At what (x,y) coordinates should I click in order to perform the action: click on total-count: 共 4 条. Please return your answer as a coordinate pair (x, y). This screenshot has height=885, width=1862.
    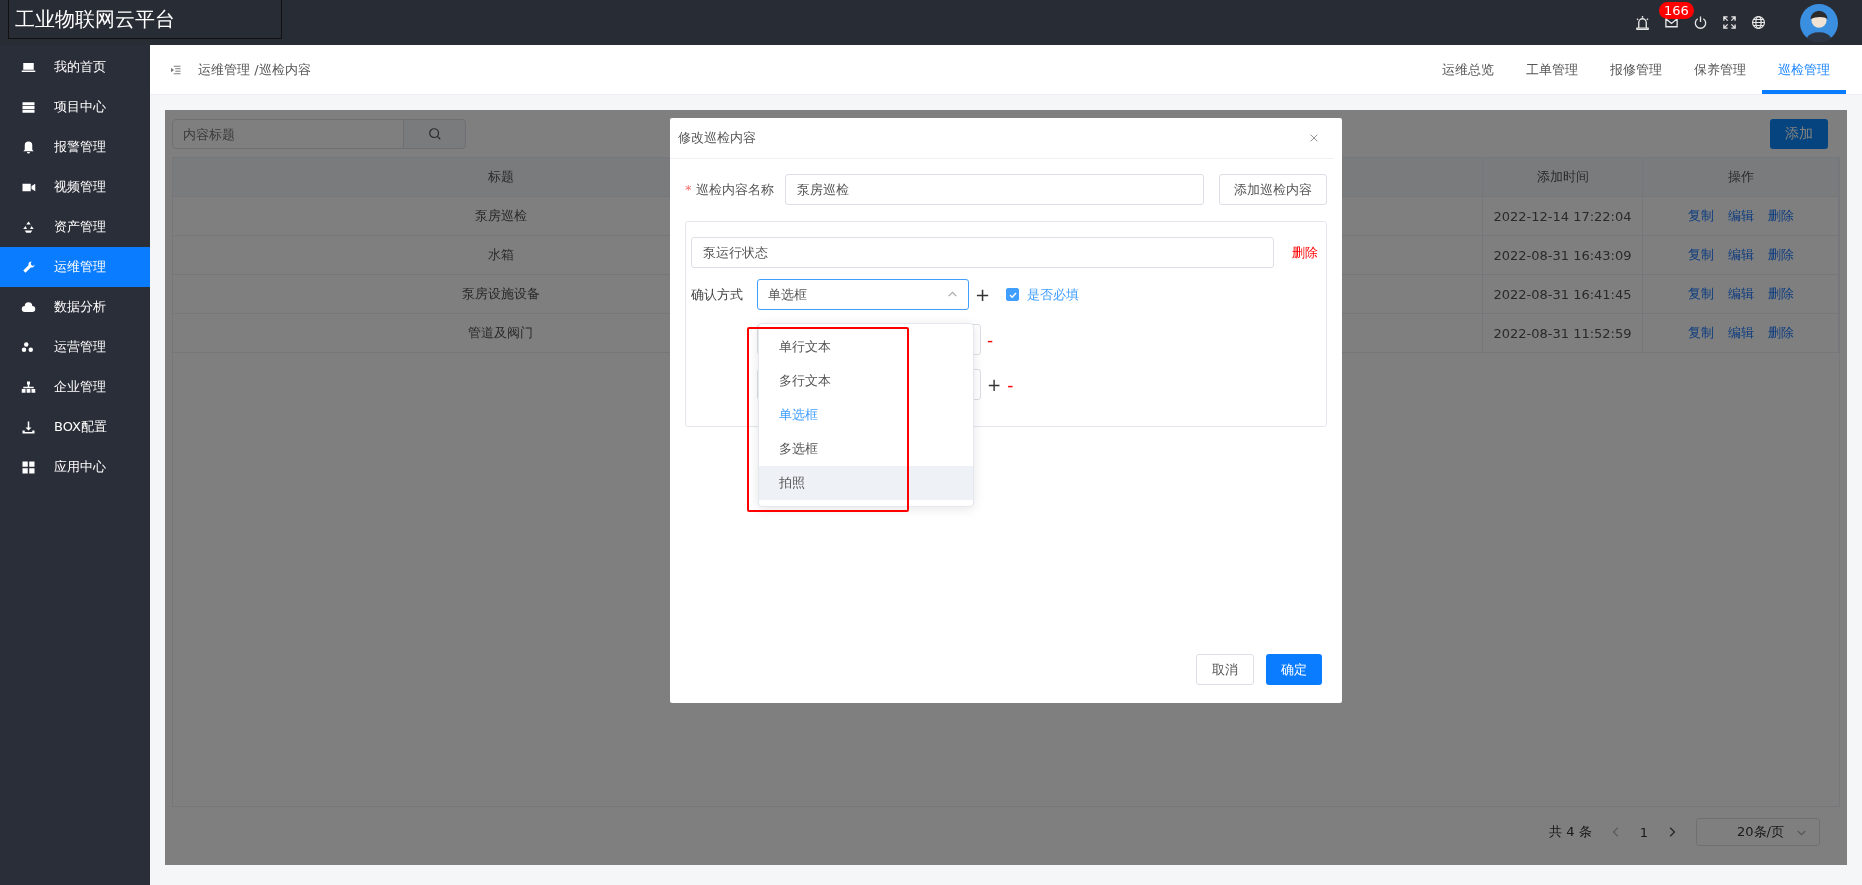
    Looking at the image, I should click on (1570, 832).